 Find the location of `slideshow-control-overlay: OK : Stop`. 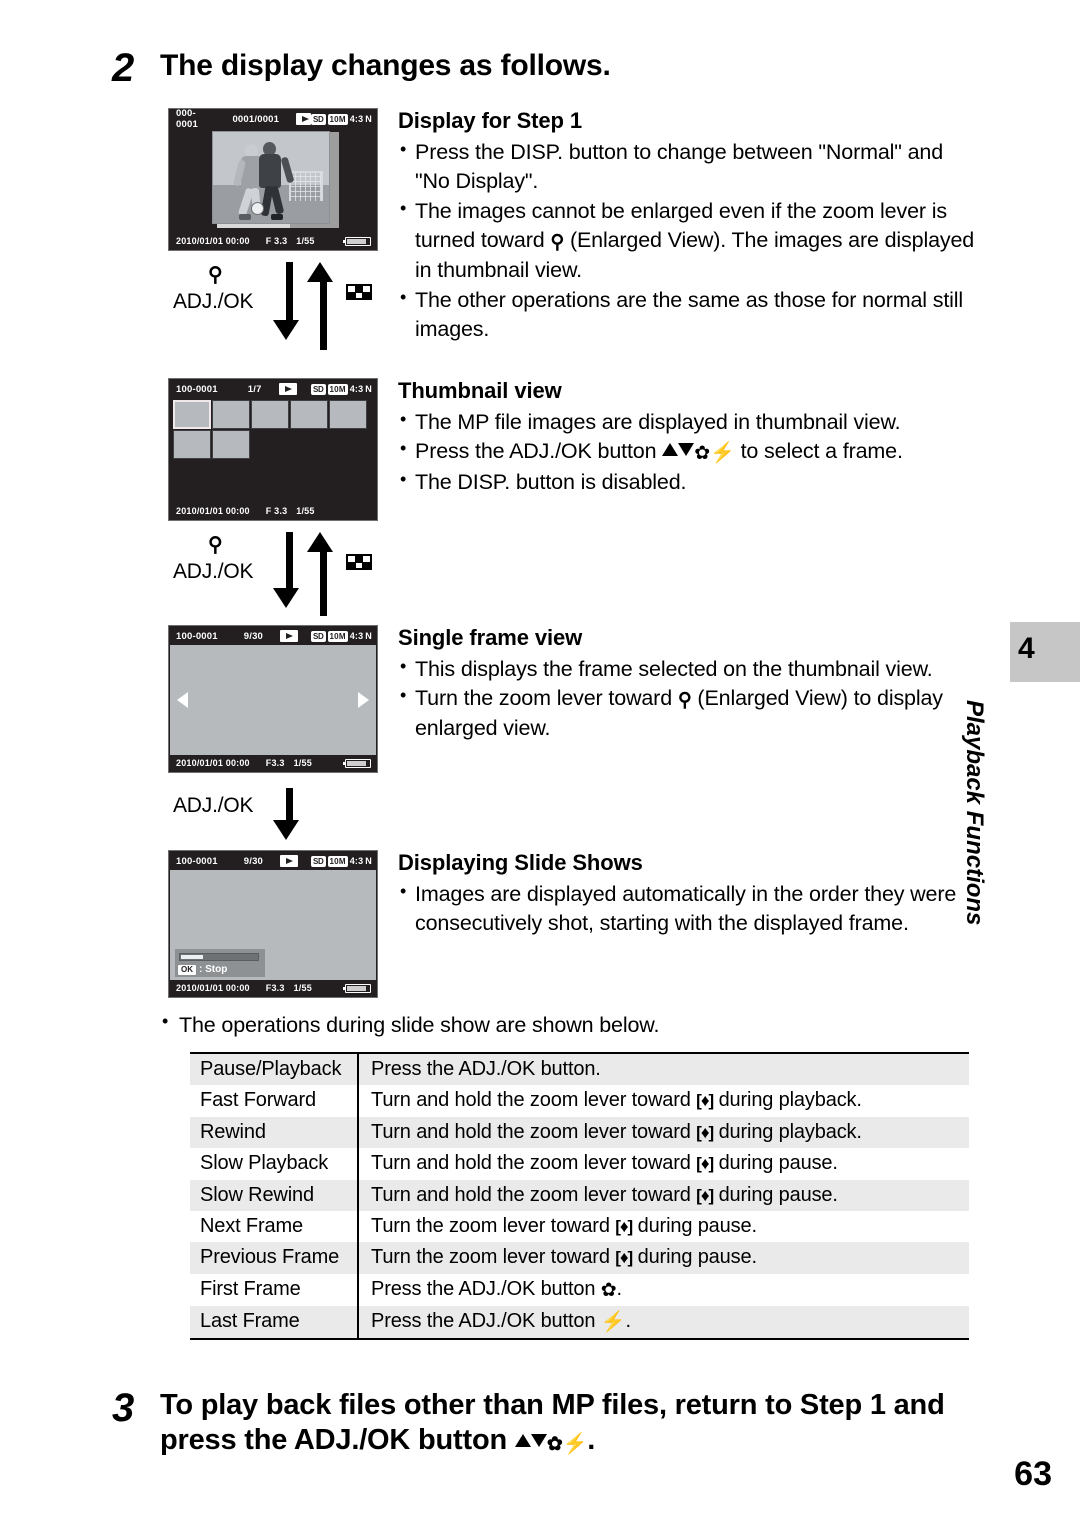

slideshow-control-overlay: OK : Stop is located at coordinates (220, 963).